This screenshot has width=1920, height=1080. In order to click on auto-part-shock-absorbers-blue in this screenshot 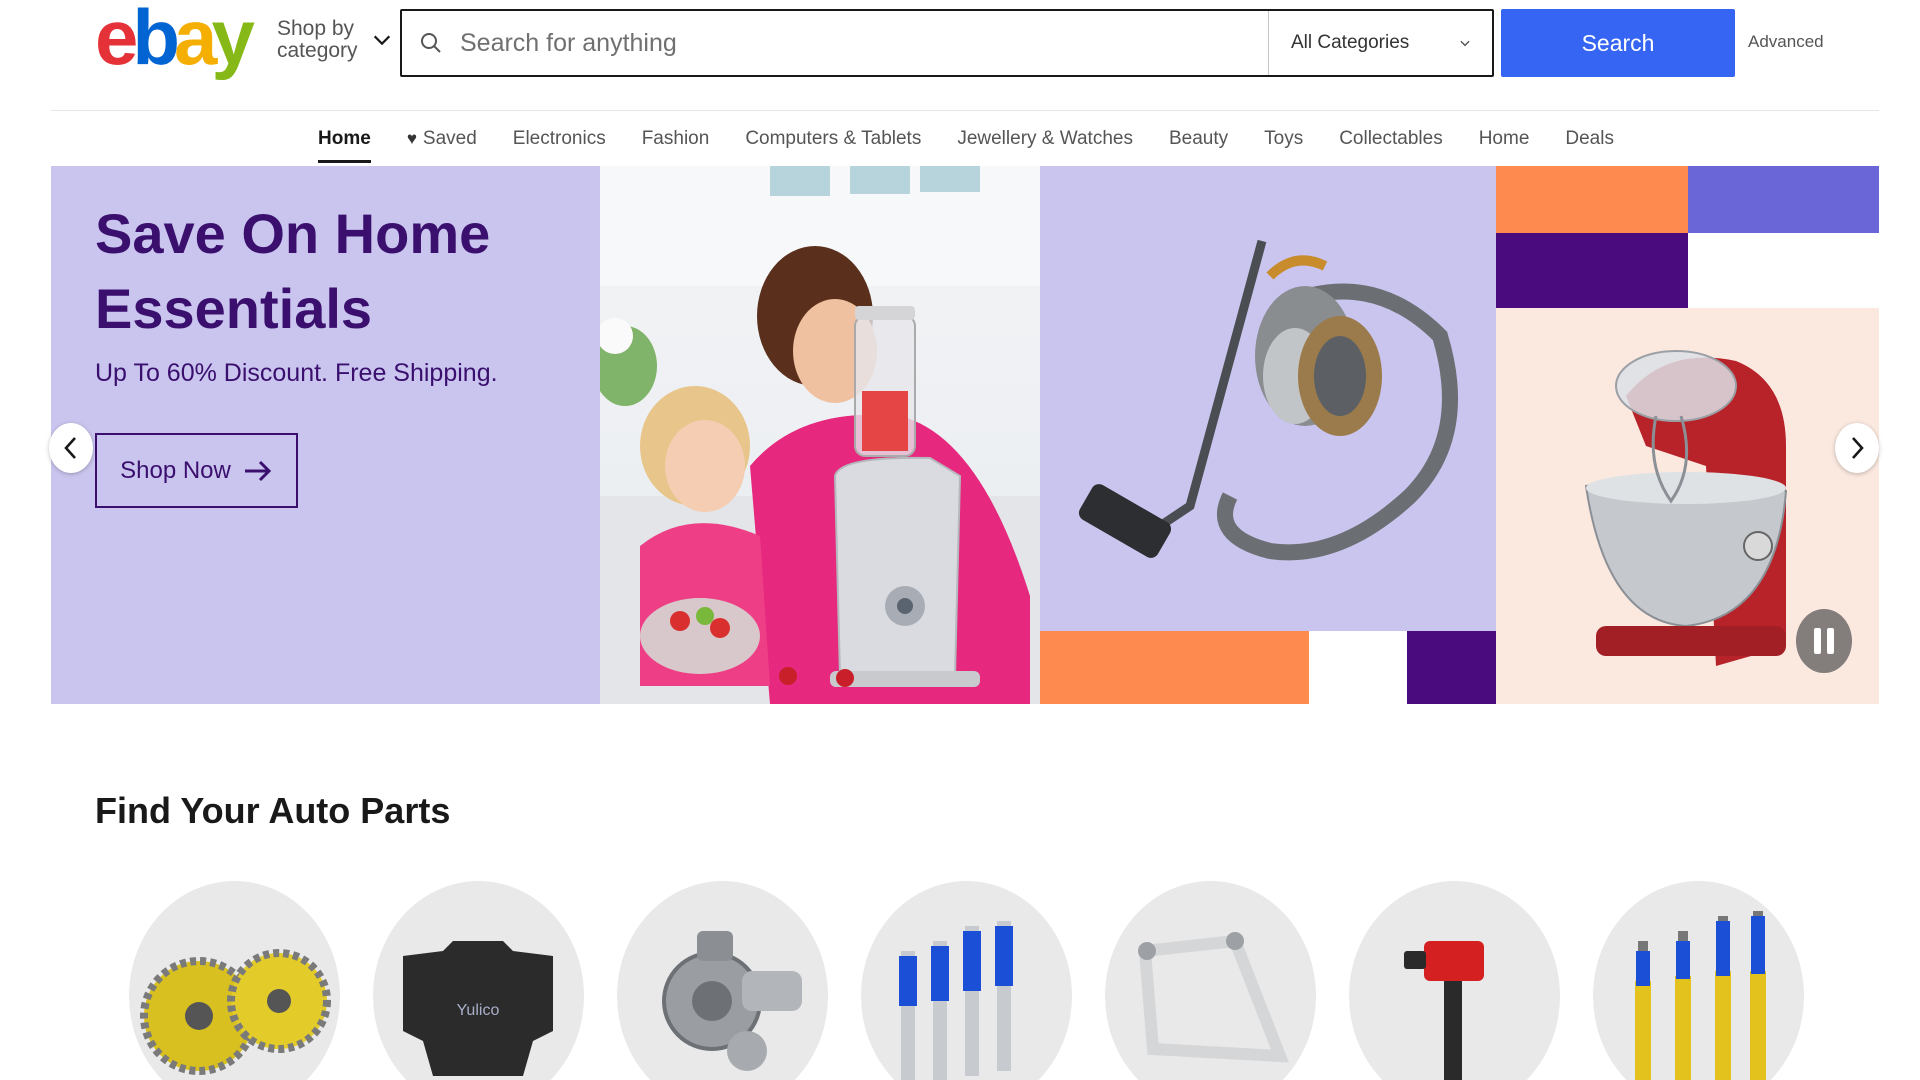, I will do `click(966, 980)`.